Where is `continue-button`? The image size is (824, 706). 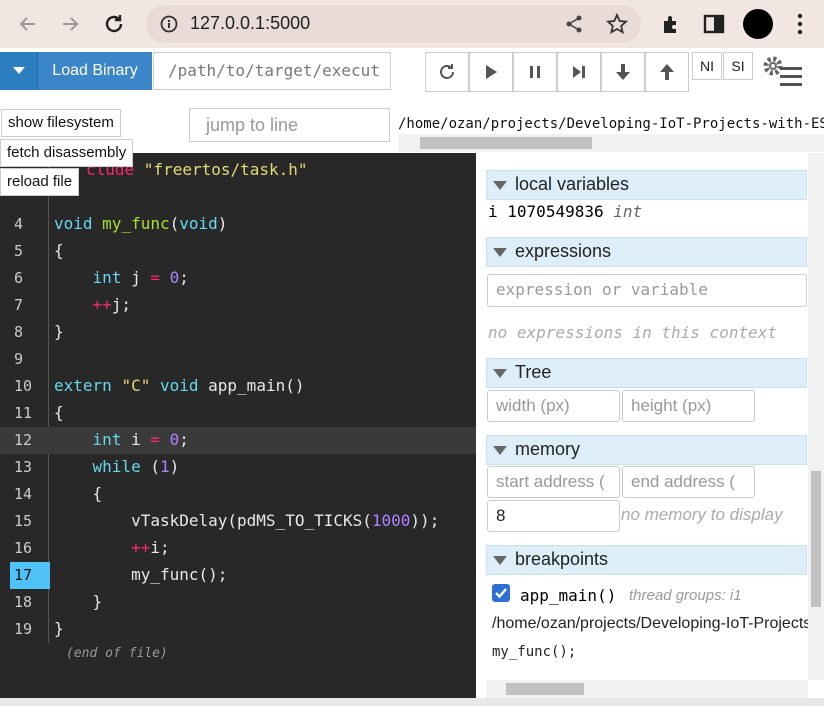 continue-button is located at coordinates (491, 72).